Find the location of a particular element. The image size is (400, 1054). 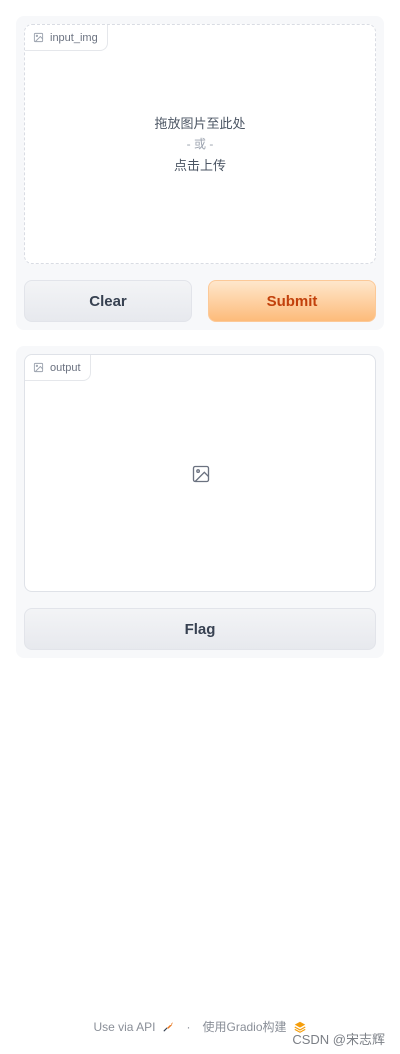

flag-button: Flag is located at coordinates (200, 629).